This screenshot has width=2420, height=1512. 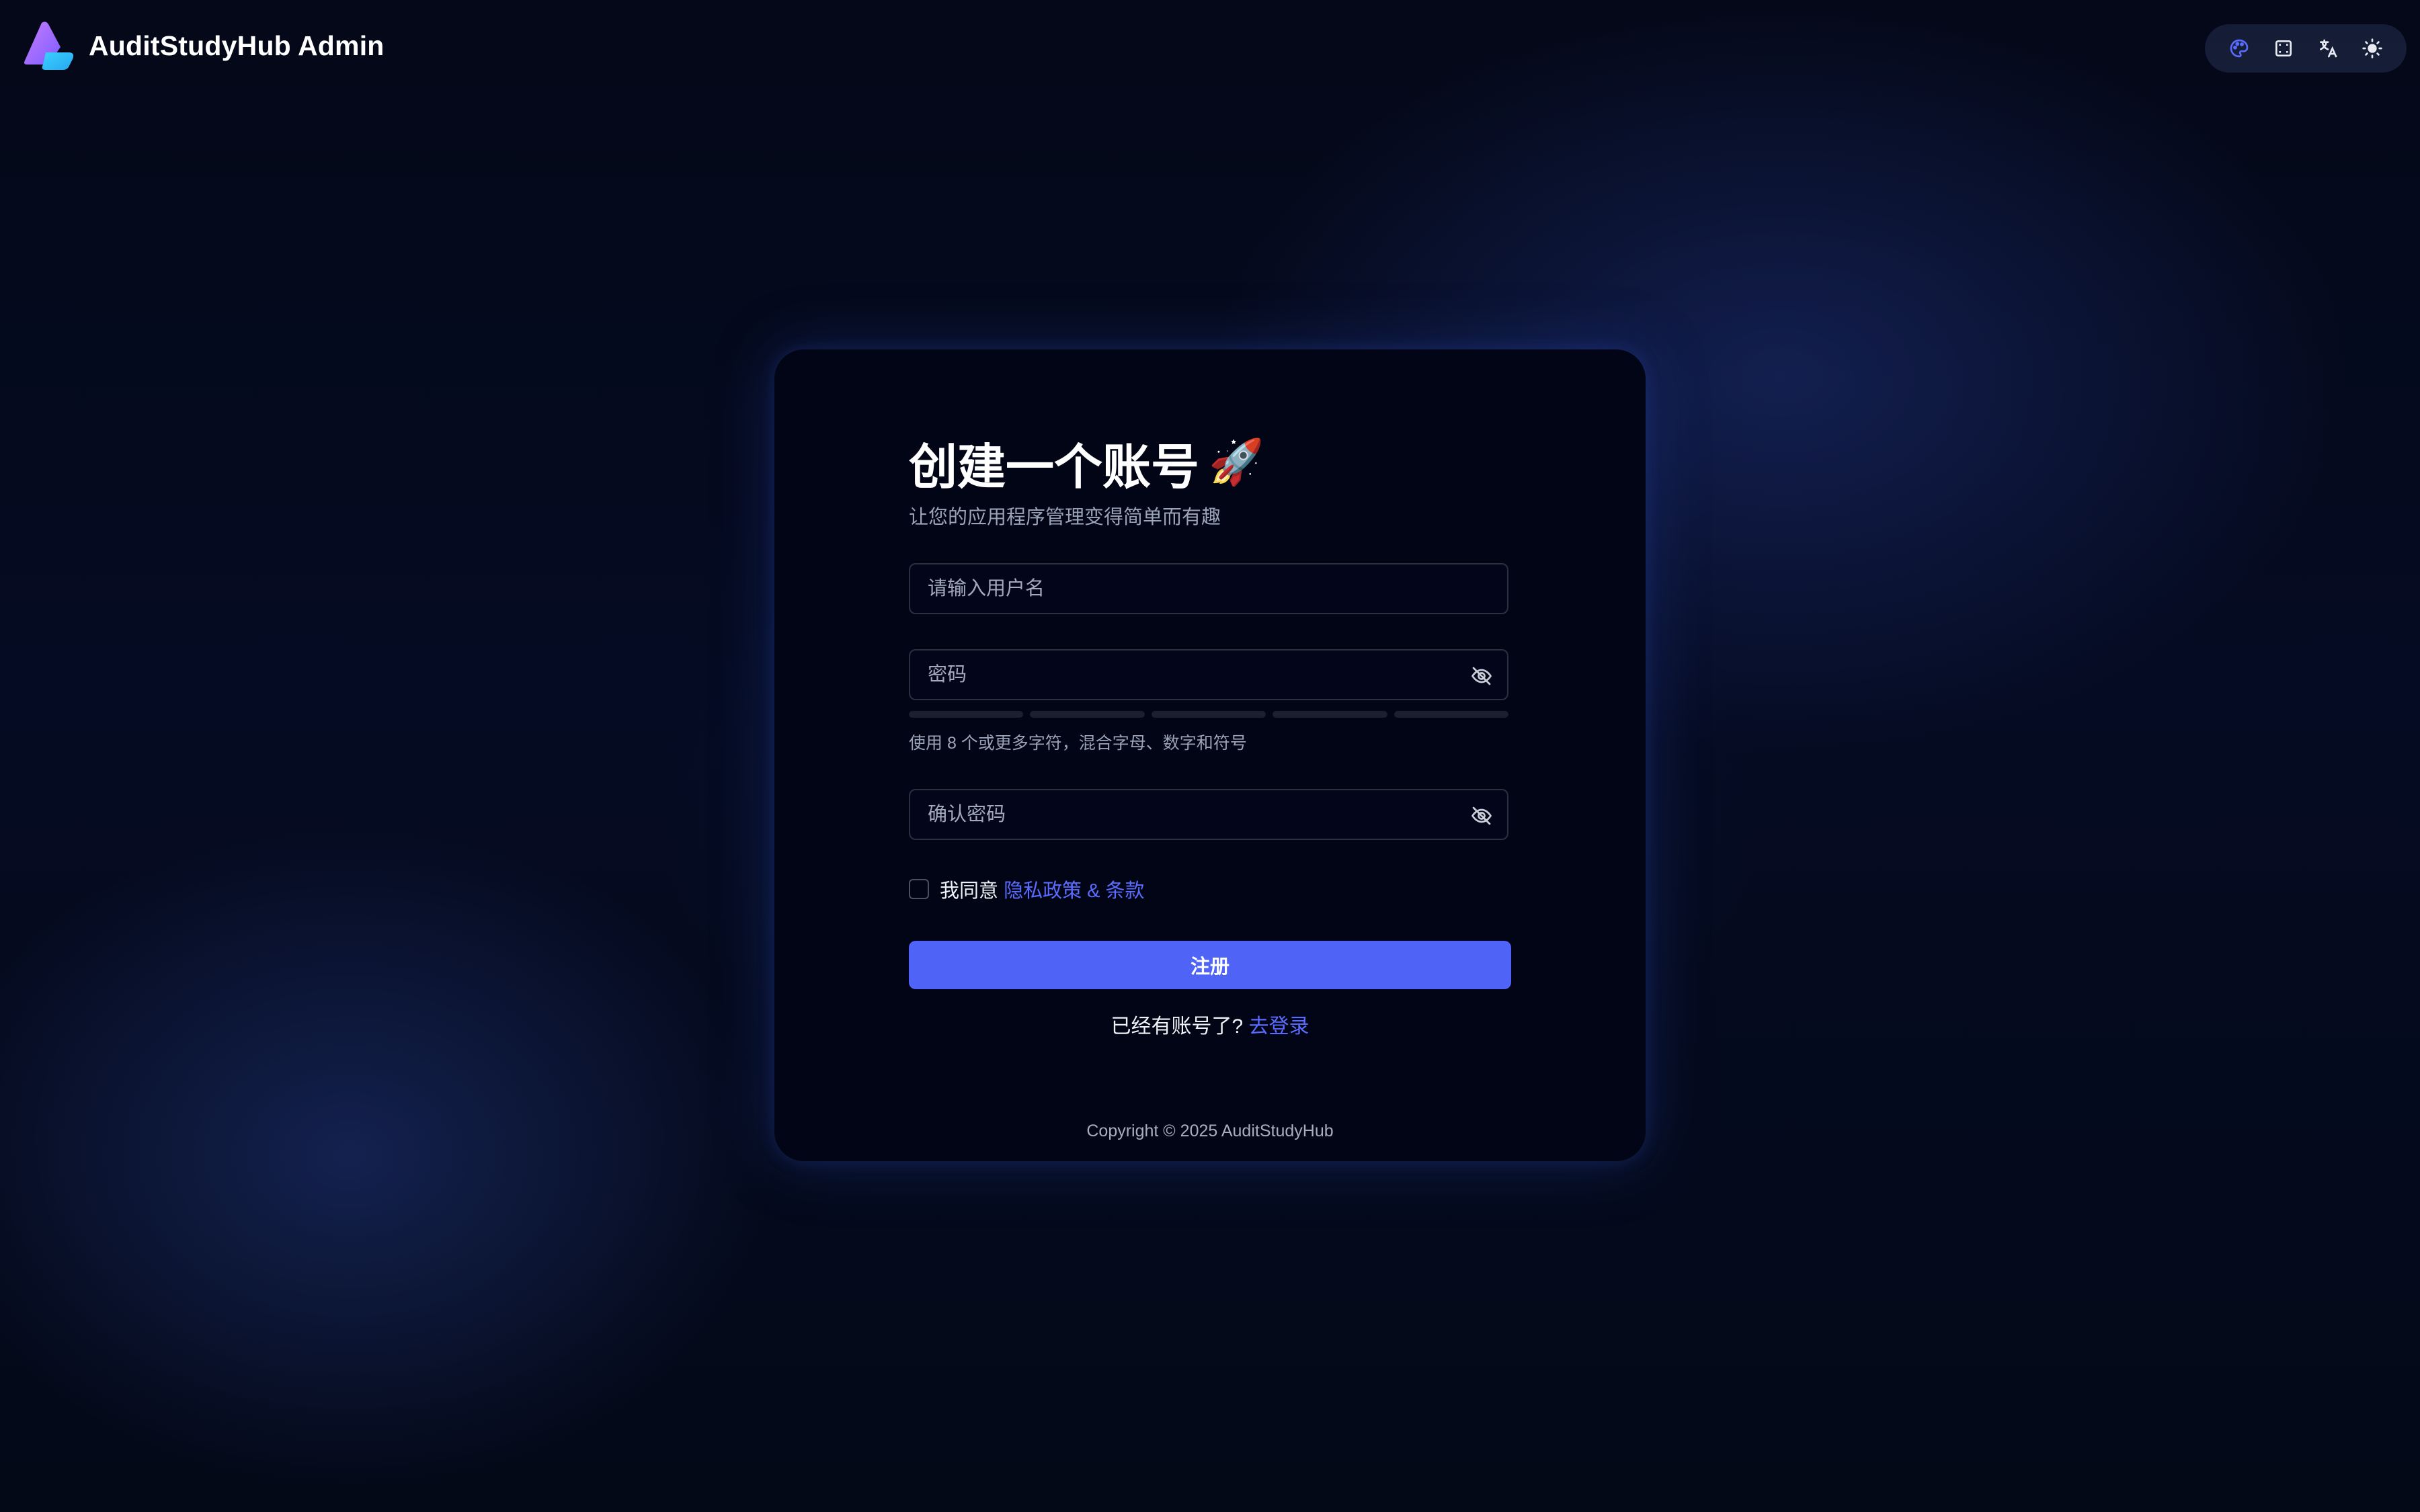 What do you see at coordinates (1279, 1026) in the screenshot?
I see `login-link: 去登录` at bounding box center [1279, 1026].